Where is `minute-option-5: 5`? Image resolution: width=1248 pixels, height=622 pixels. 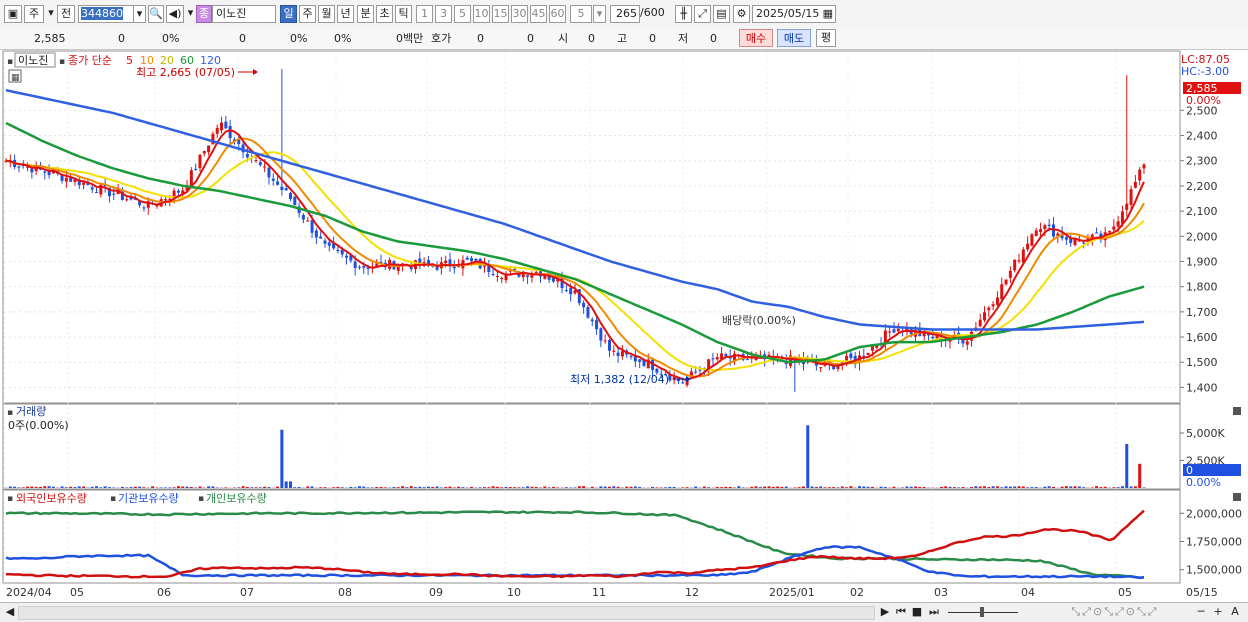 minute-option-5: 5 is located at coordinates (462, 14).